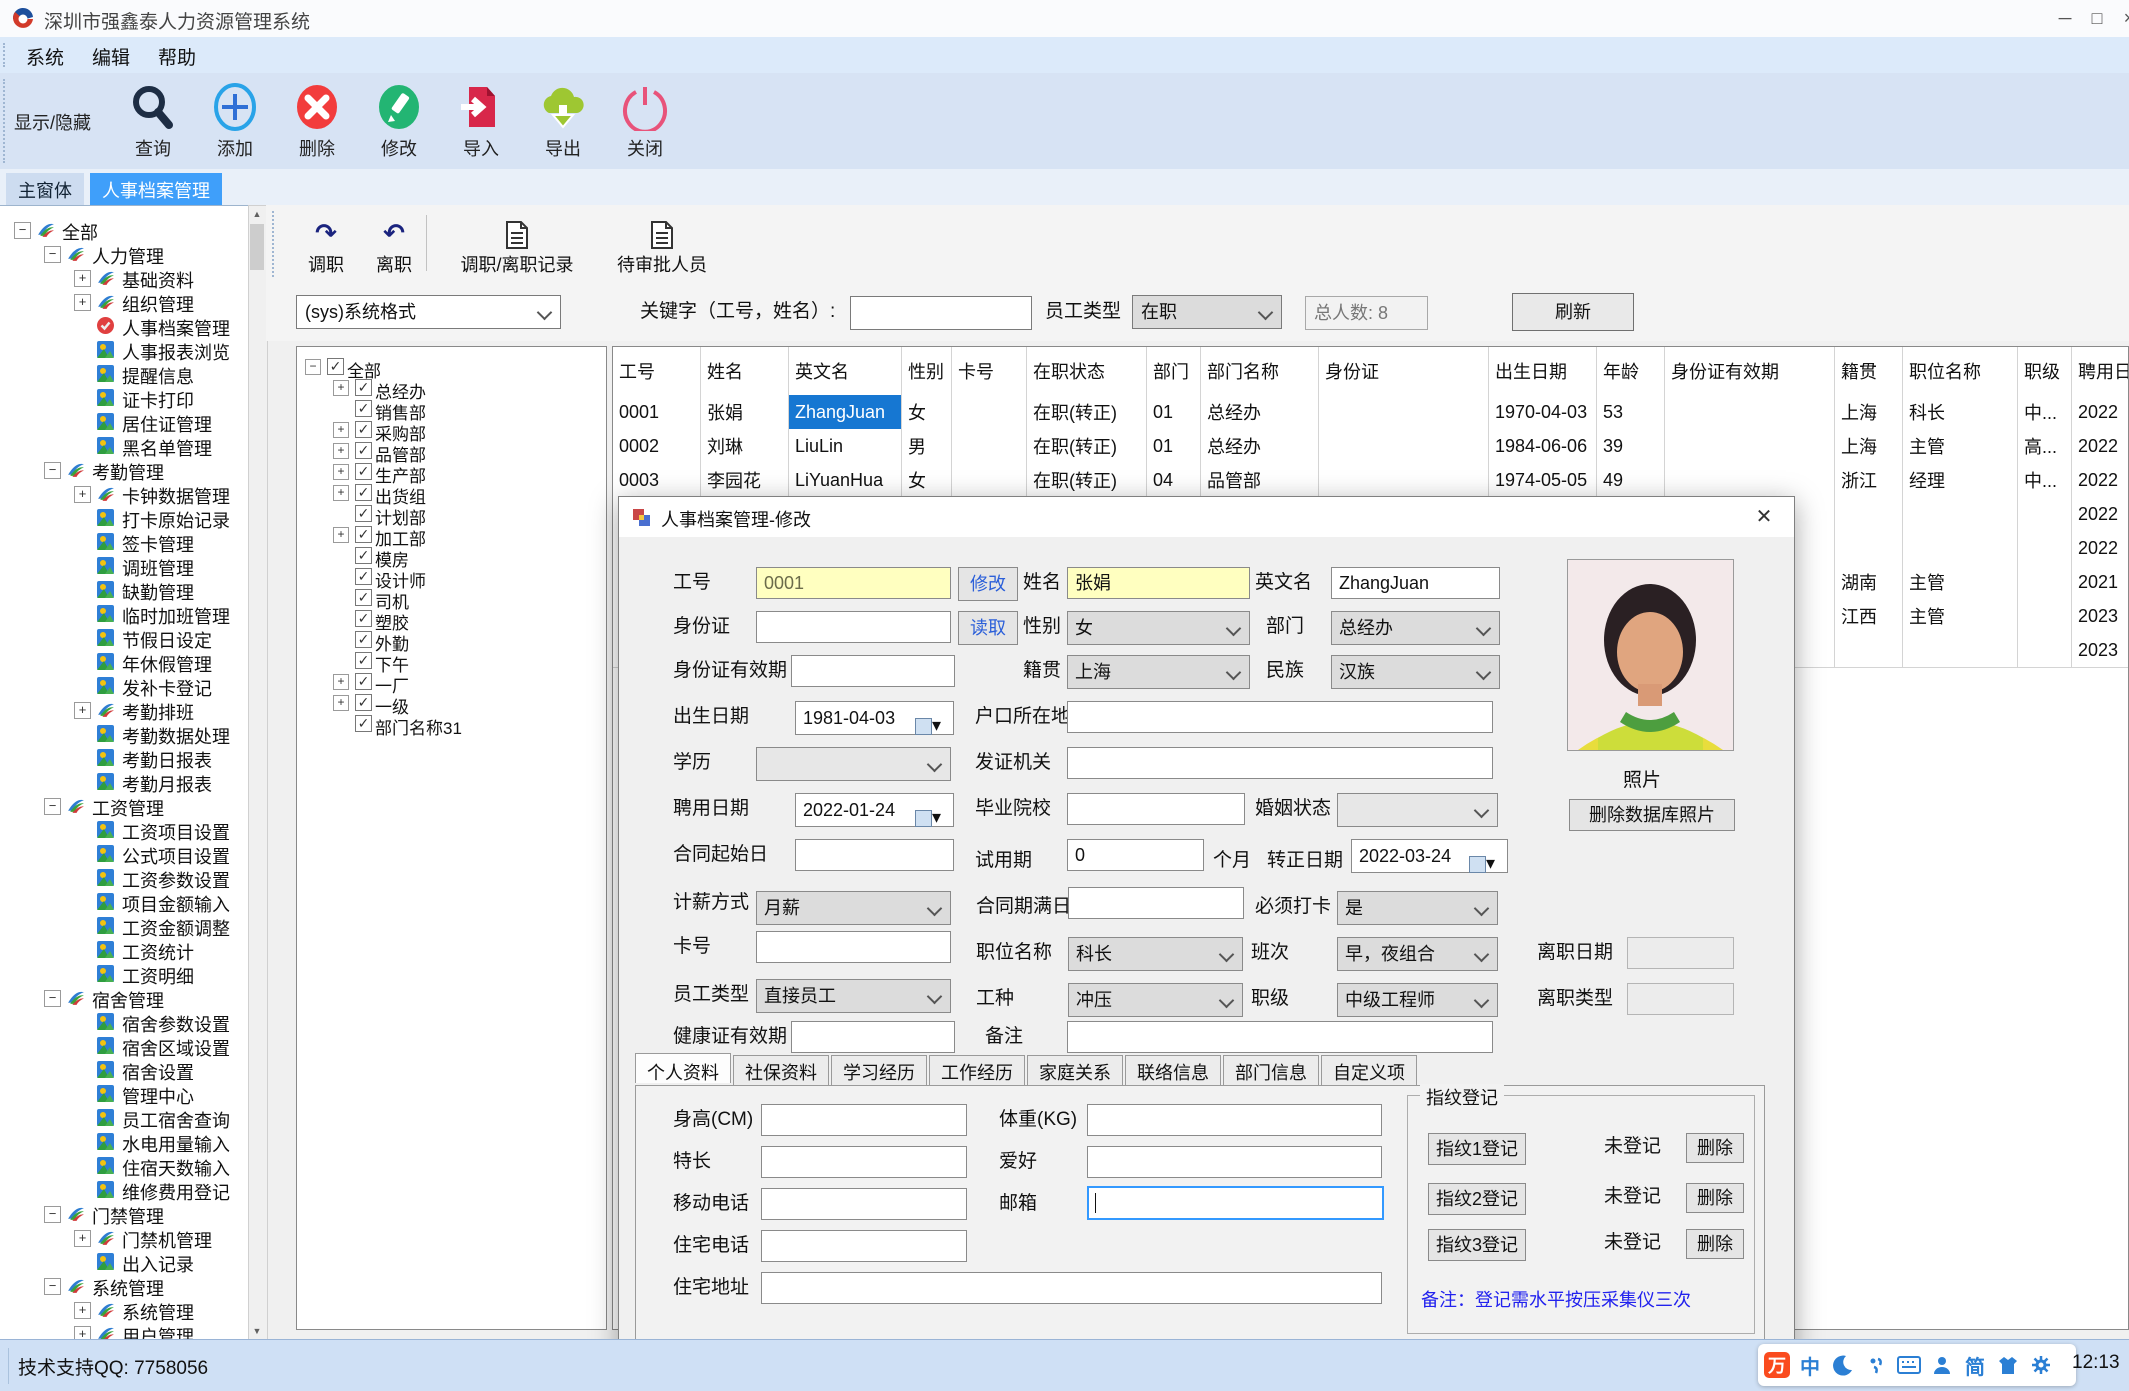 This screenshot has width=2129, height=1391. What do you see at coordinates (124, 446) in the screenshot?
I see `sidebar-item: 黑名单管理` at bounding box center [124, 446].